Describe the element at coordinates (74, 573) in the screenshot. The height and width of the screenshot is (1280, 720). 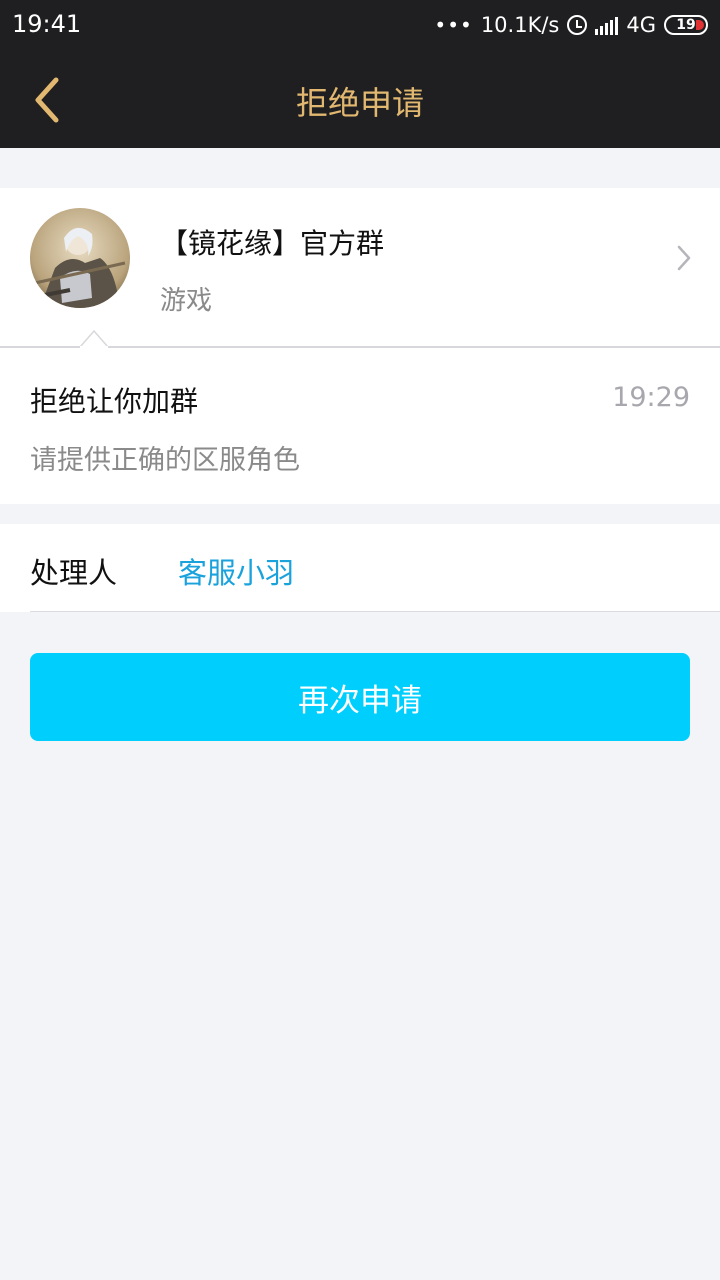
I see `handler-label: 处理人` at that location.